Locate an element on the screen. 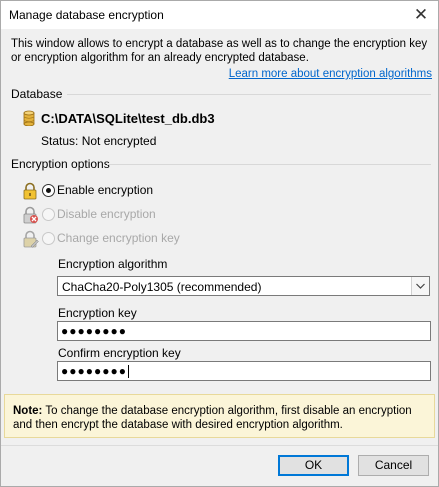  disable-encryption-option: Disable encryption is located at coordinates (111, 215).